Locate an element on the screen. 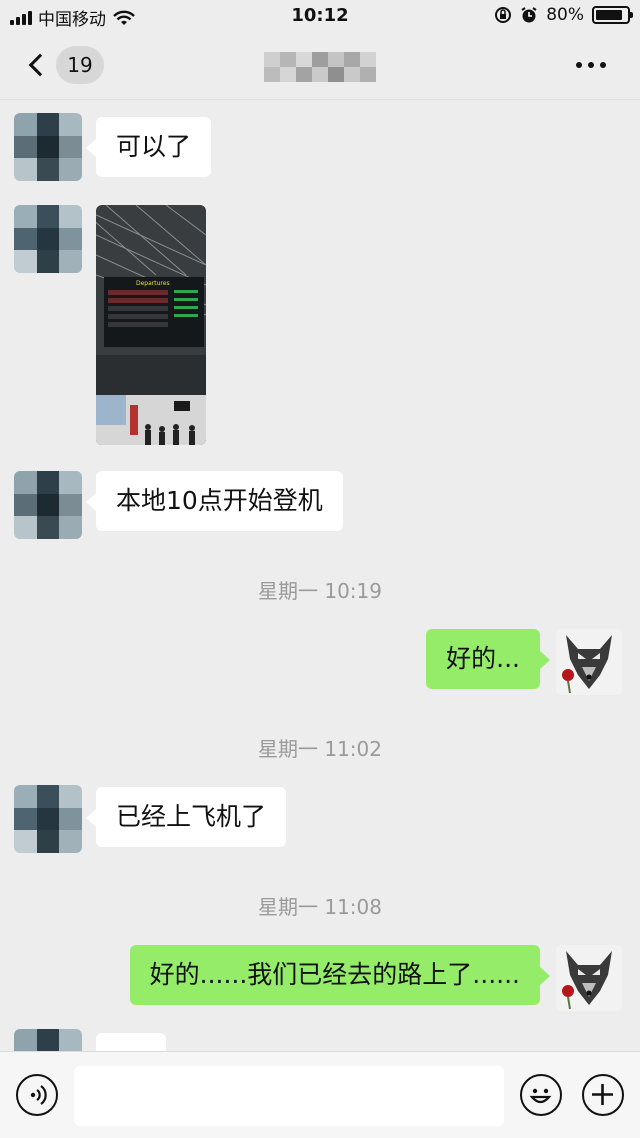 This screenshot has height=1138, width=640. message-bubble-incoming-partial is located at coordinates (131, 1042).